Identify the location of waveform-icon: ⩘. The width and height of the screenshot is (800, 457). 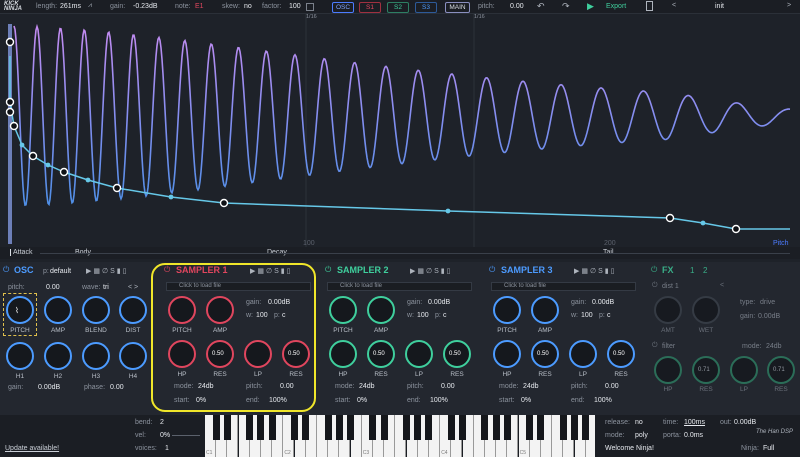
(90, 6).